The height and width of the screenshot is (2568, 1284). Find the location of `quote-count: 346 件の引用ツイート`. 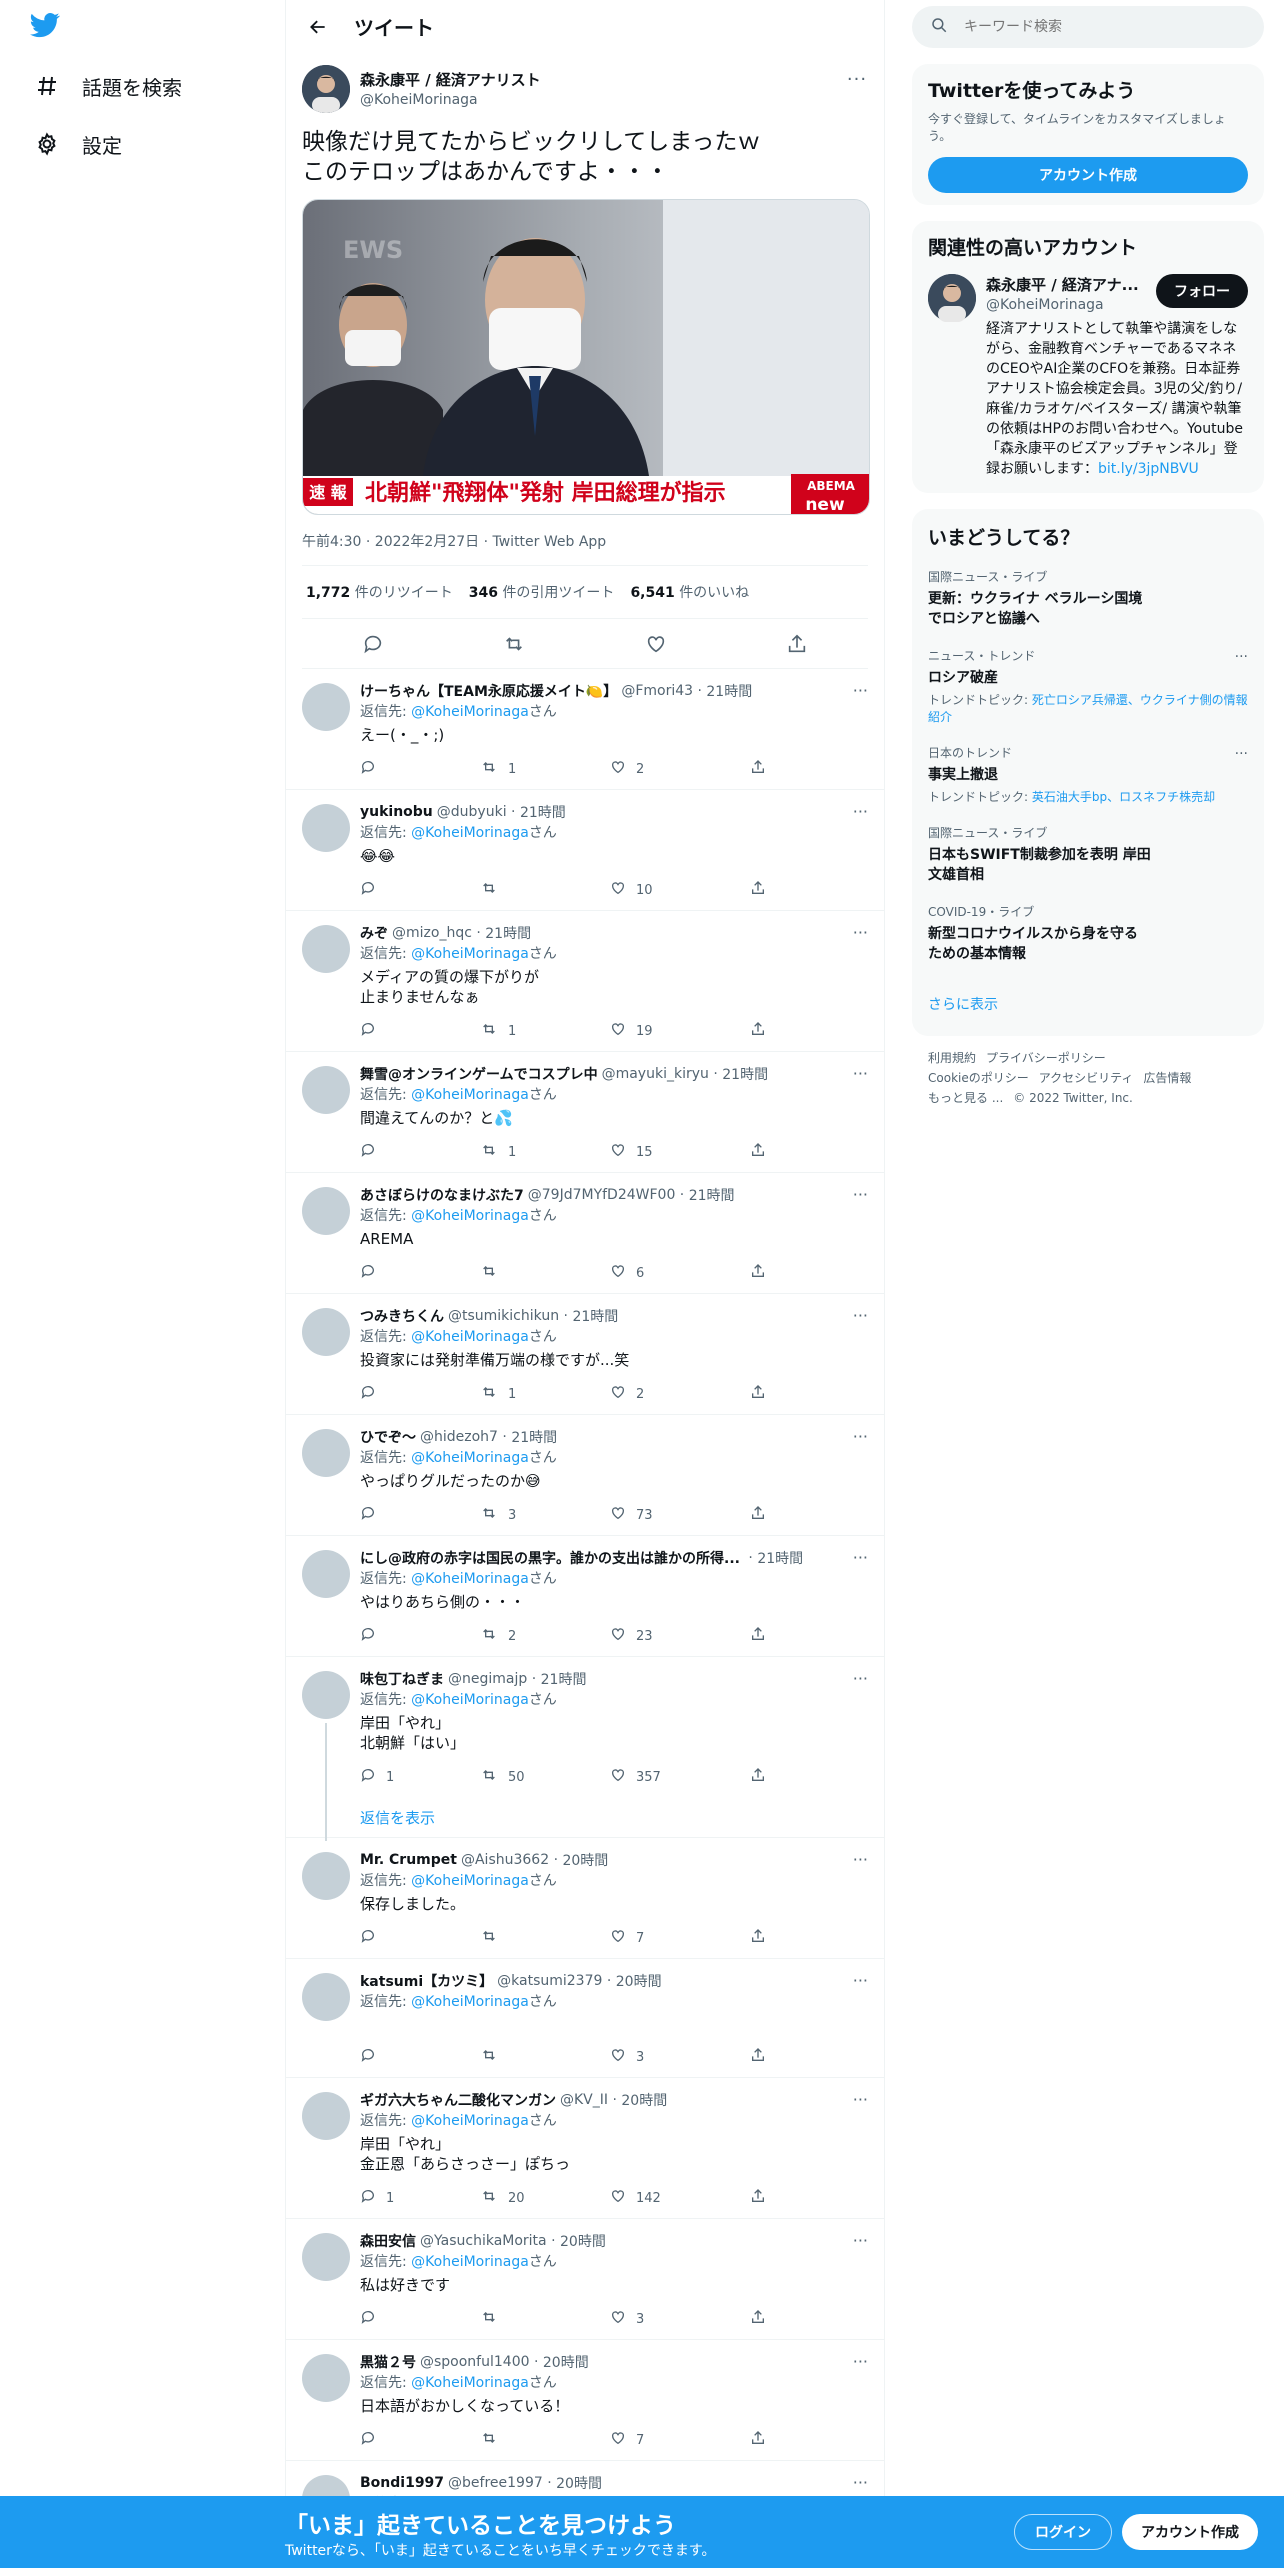

quote-count: 346 件の引用ツイート is located at coordinates (542, 592).